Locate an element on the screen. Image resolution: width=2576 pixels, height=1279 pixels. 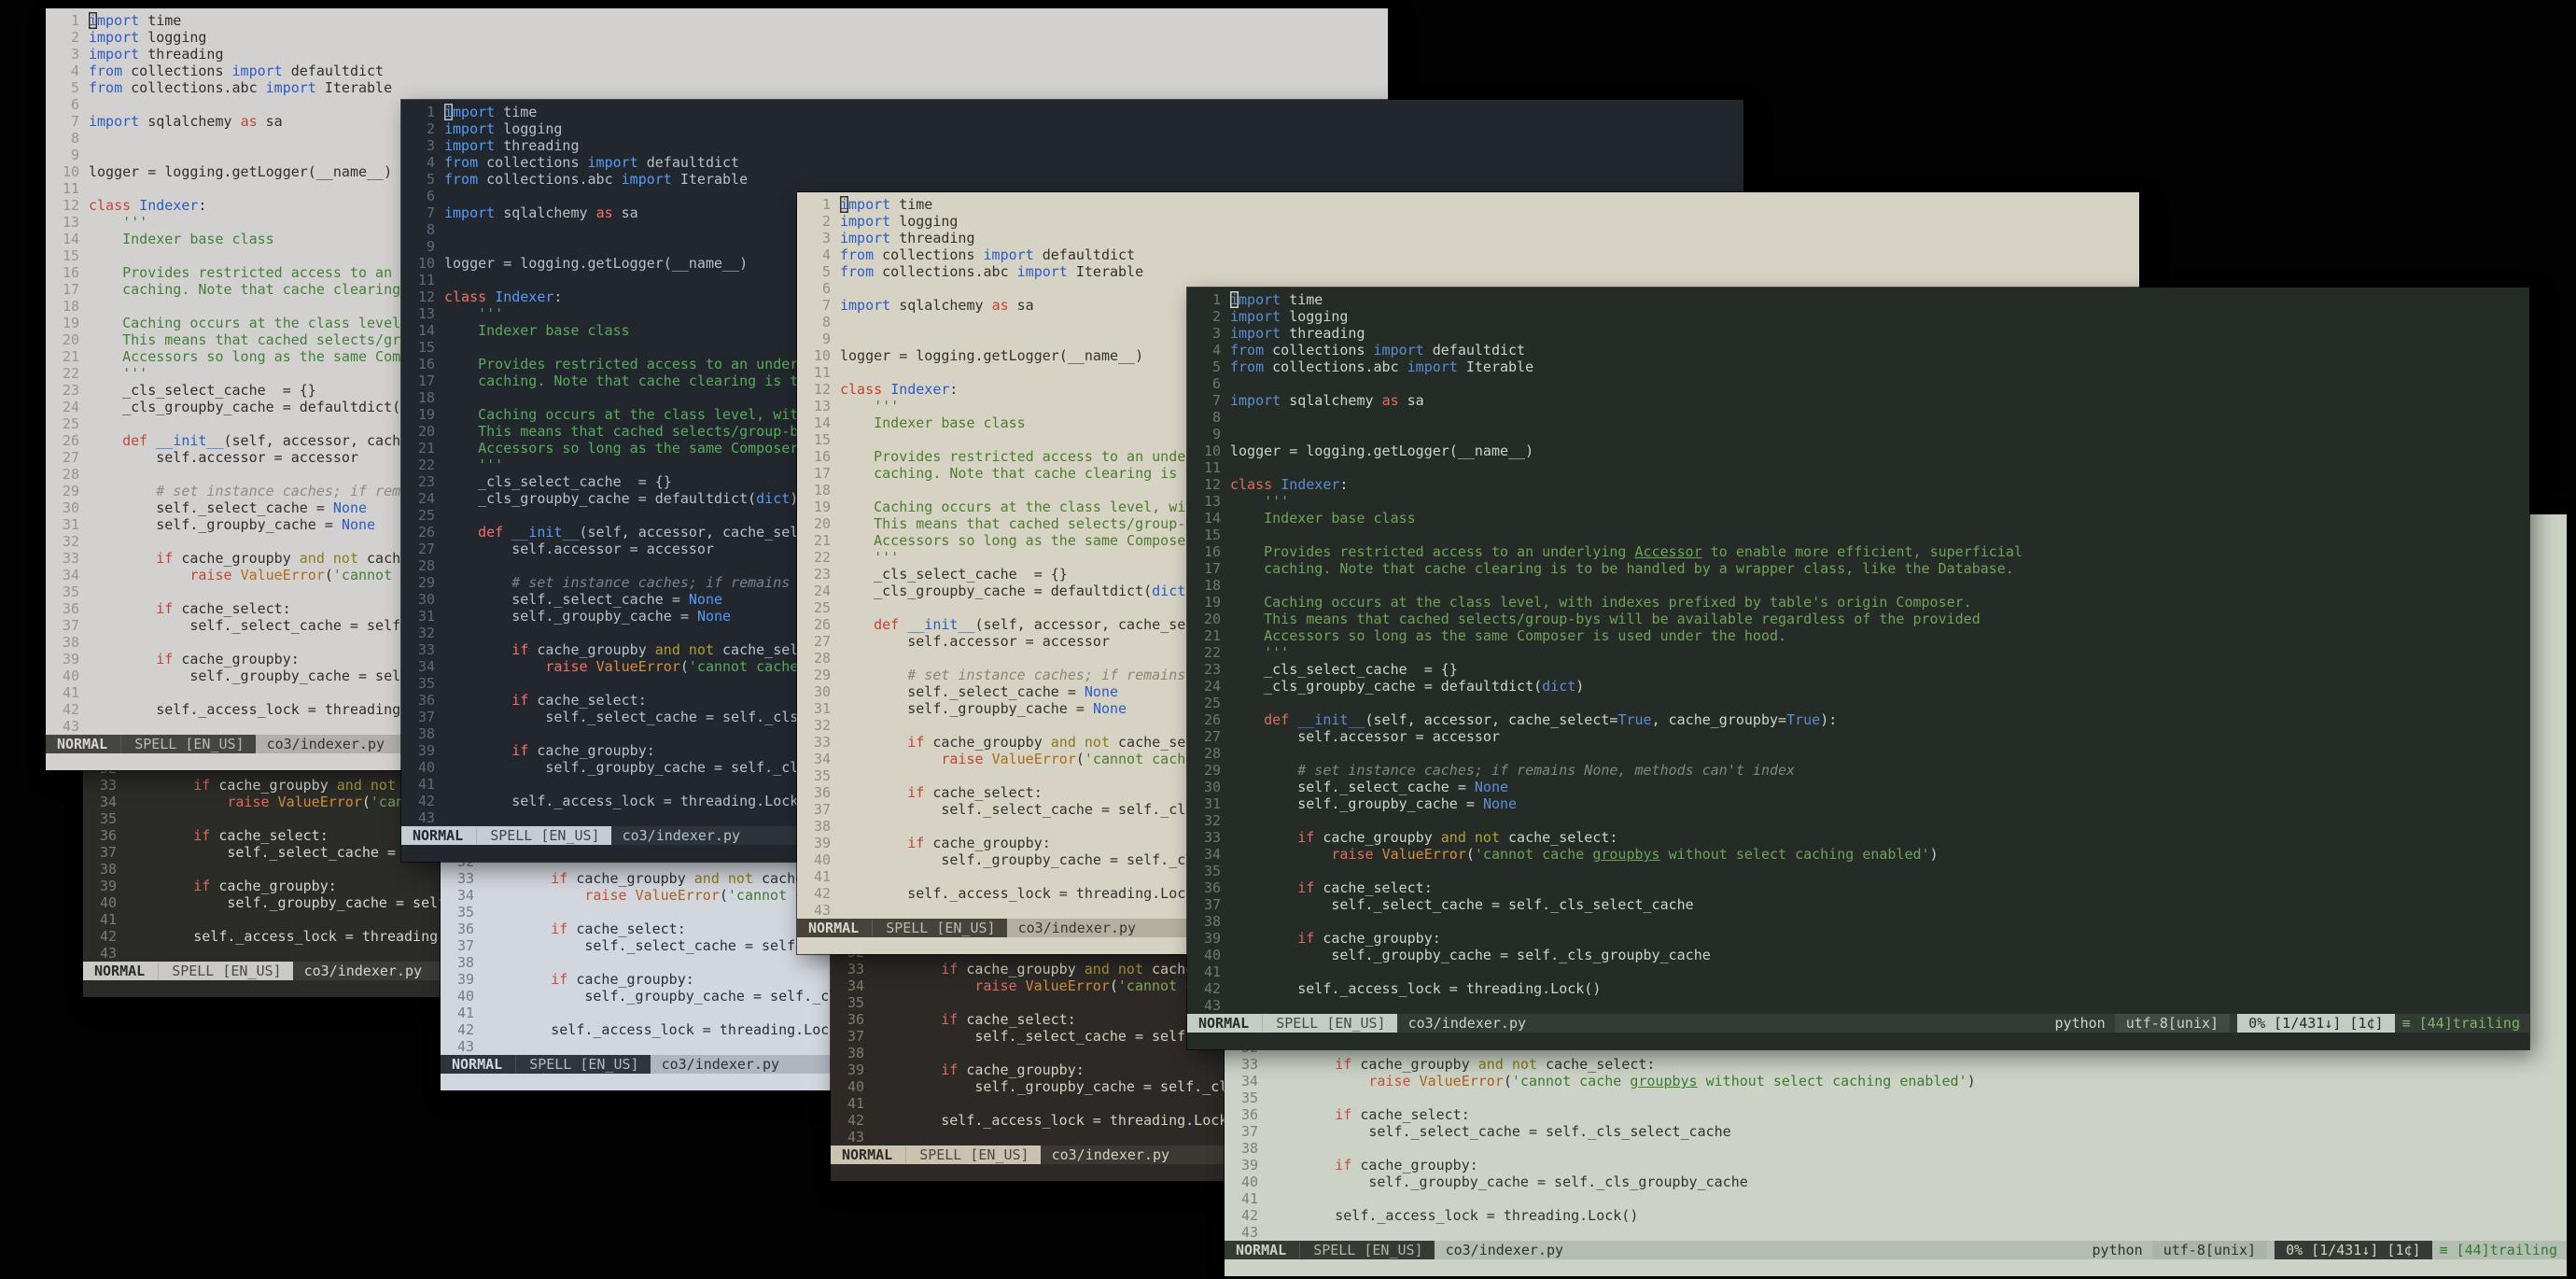
line-number: 19 is located at coordinates (70, 323).